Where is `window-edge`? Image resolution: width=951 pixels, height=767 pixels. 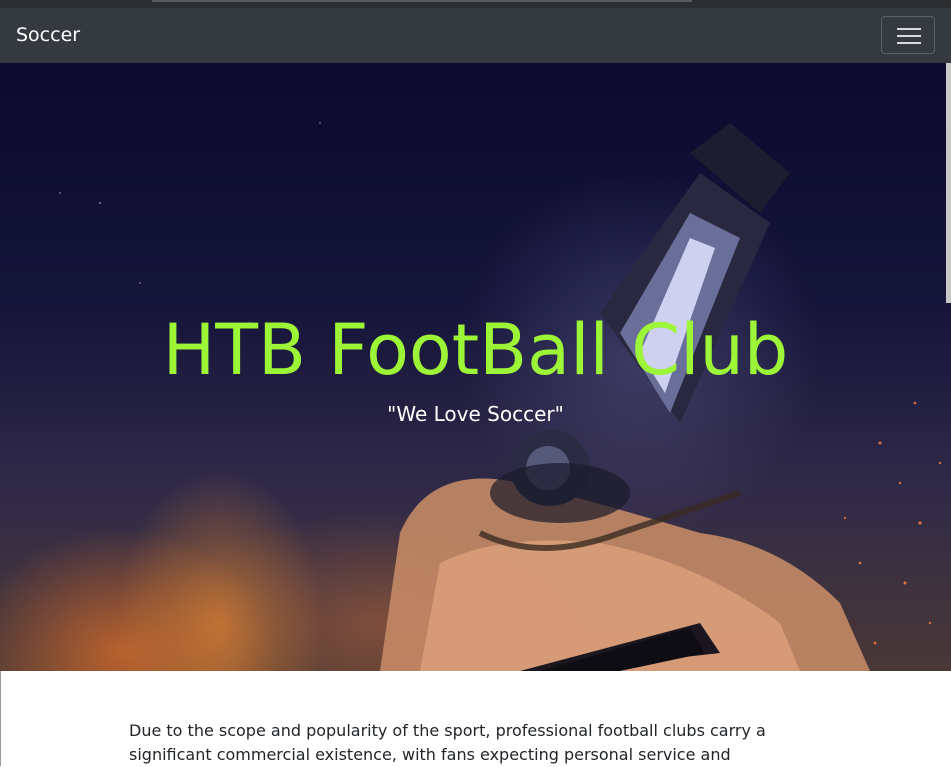
window-edge is located at coordinates (0, 718).